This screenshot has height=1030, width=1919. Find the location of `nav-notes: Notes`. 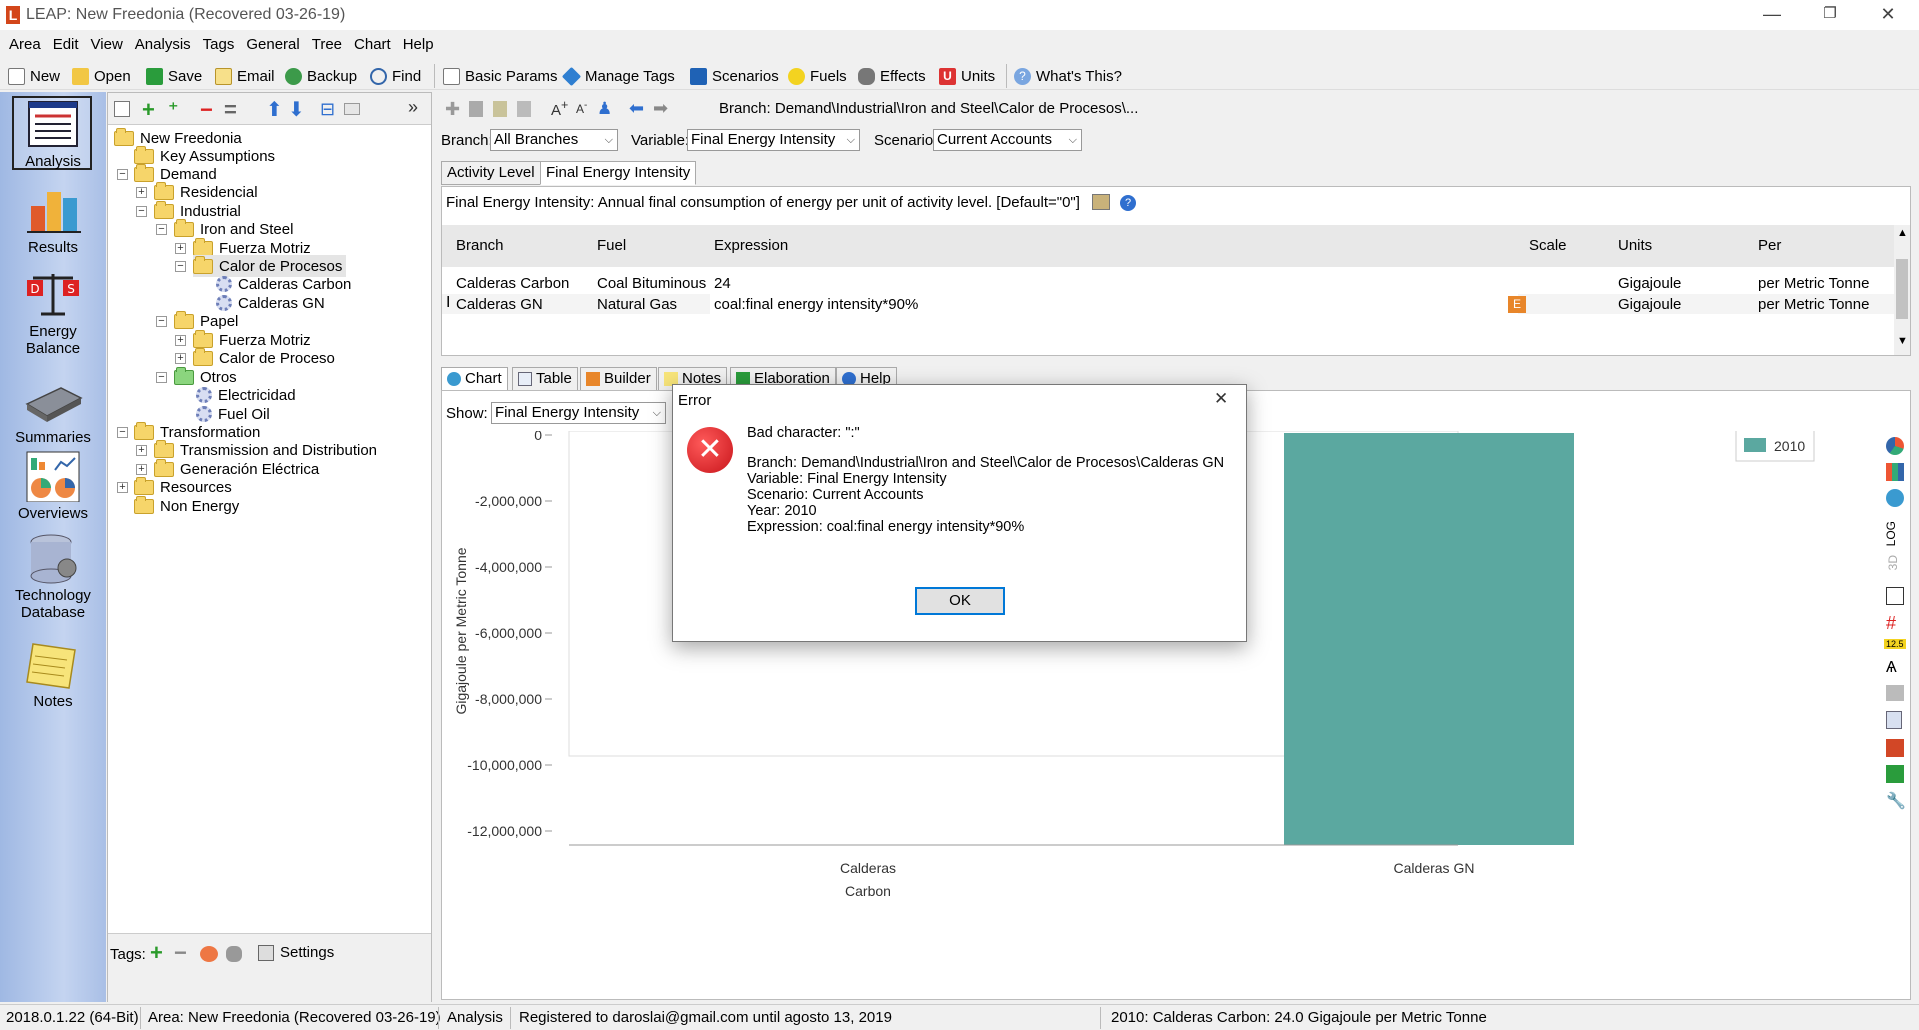

nav-notes: Notes is located at coordinates (53, 674).